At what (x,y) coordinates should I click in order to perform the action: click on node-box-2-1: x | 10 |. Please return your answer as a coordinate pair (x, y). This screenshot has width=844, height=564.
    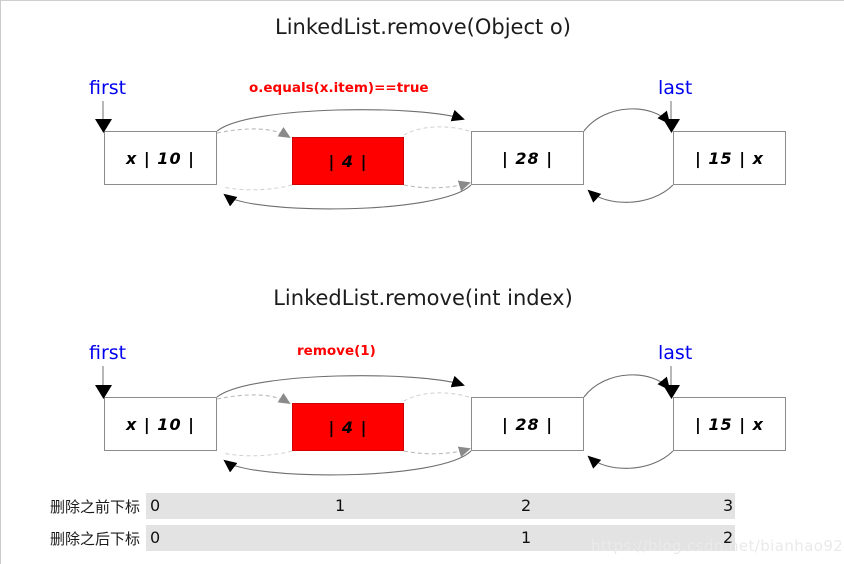
    Looking at the image, I should click on (160, 424).